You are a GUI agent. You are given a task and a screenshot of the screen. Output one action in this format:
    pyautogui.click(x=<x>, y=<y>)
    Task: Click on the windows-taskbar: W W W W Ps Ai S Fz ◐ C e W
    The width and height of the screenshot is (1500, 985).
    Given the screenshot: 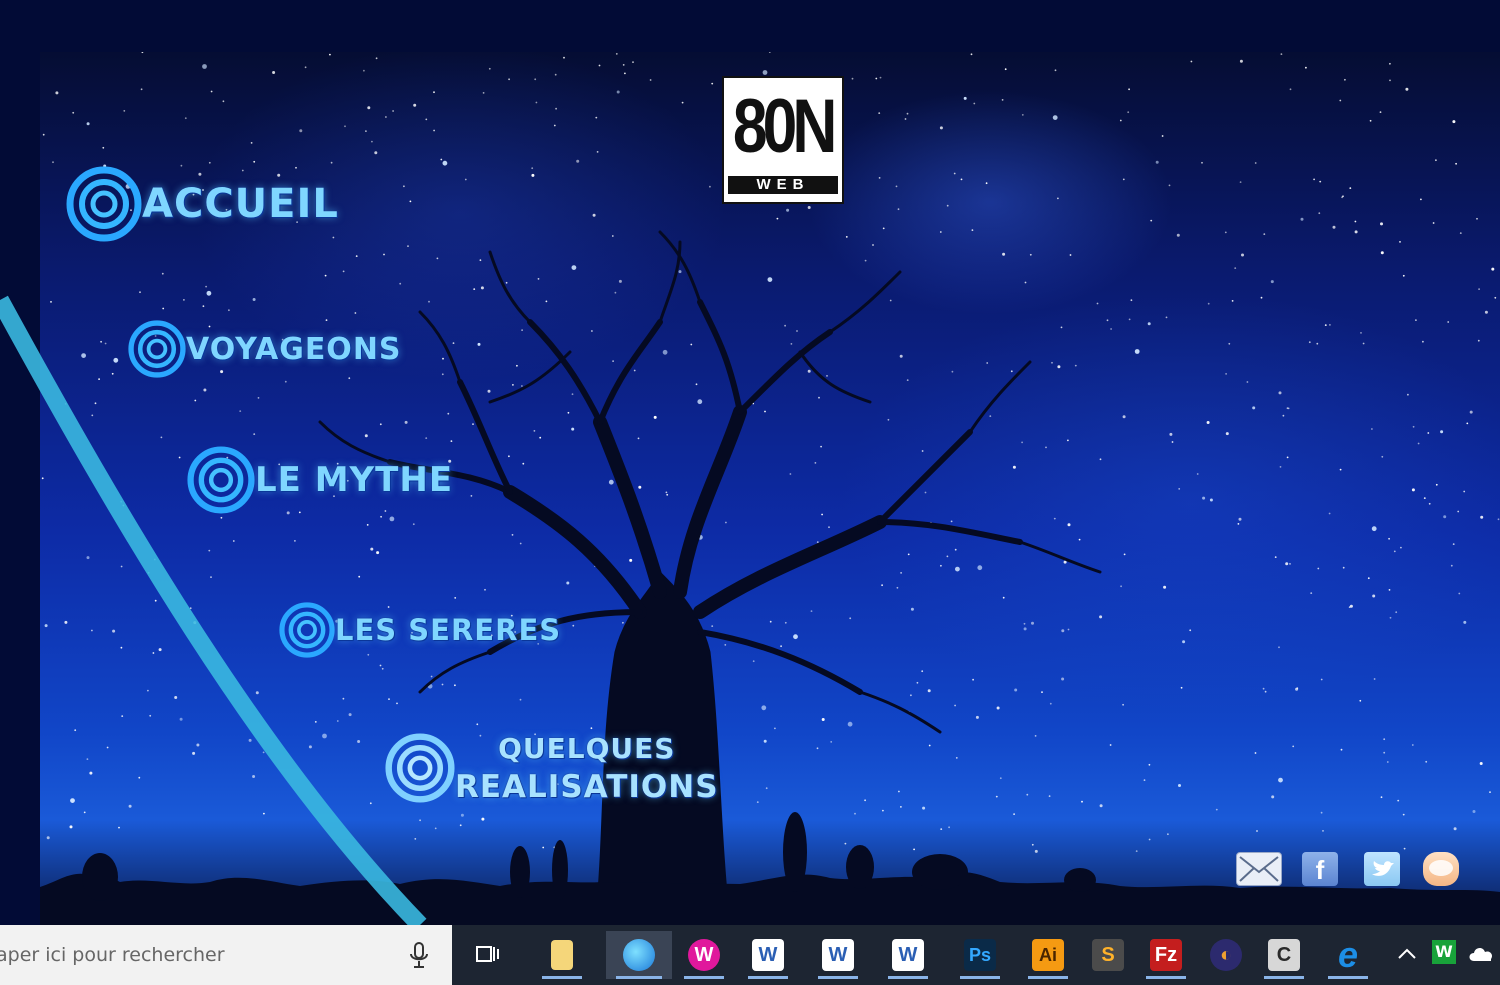 What is the action you would take?
    pyautogui.click(x=750, y=955)
    